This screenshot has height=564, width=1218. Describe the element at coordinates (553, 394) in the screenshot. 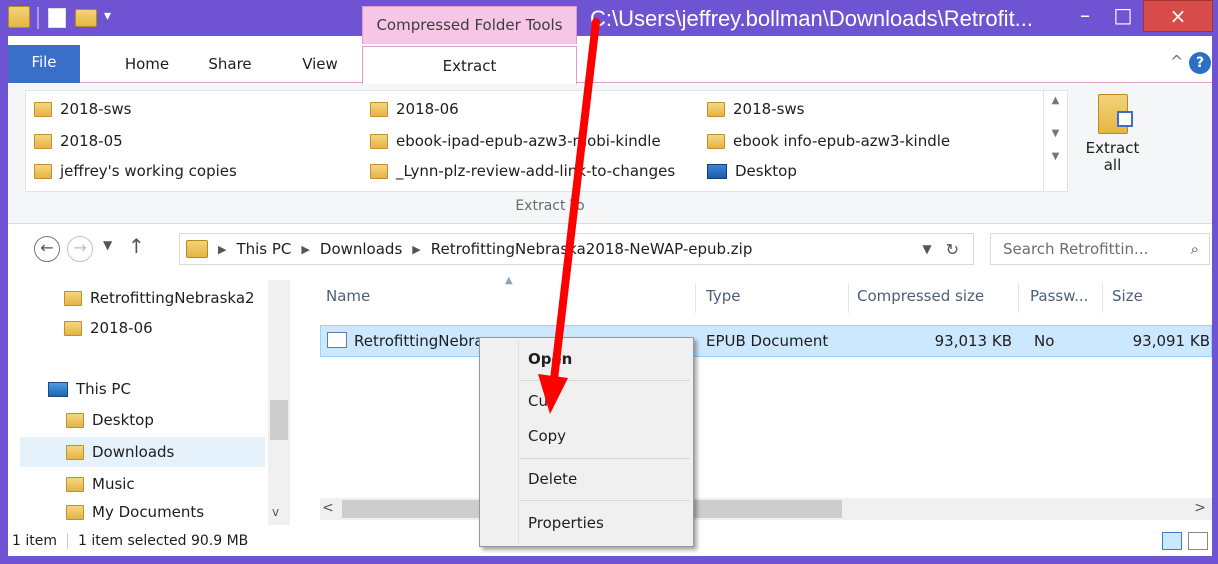

I see `arrow-head` at that location.